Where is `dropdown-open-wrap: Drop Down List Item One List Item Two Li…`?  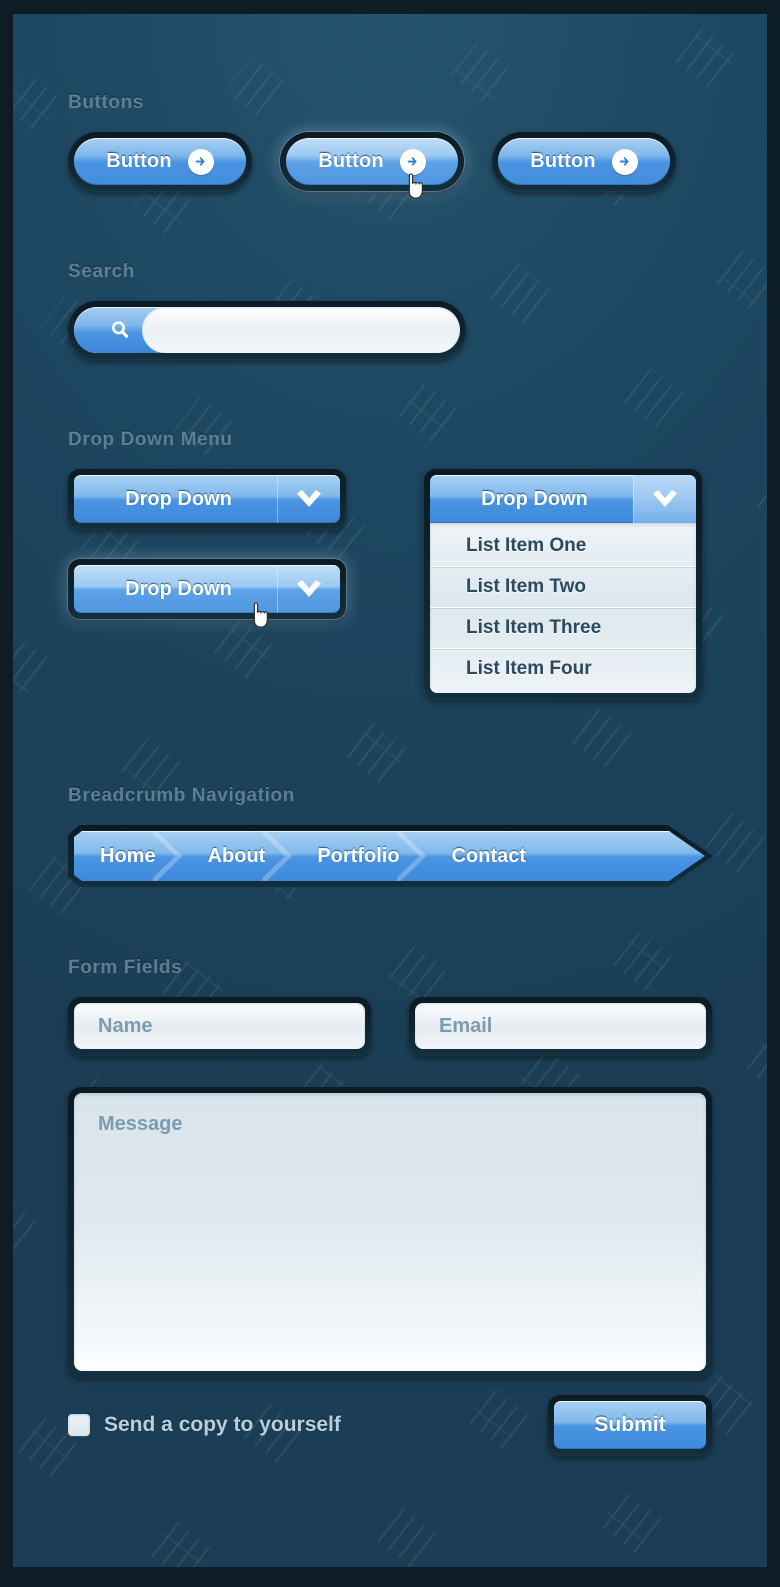 dropdown-open-wrap: Drop Down List Item One List Item Two Li… is located at coordinates (563, 584).